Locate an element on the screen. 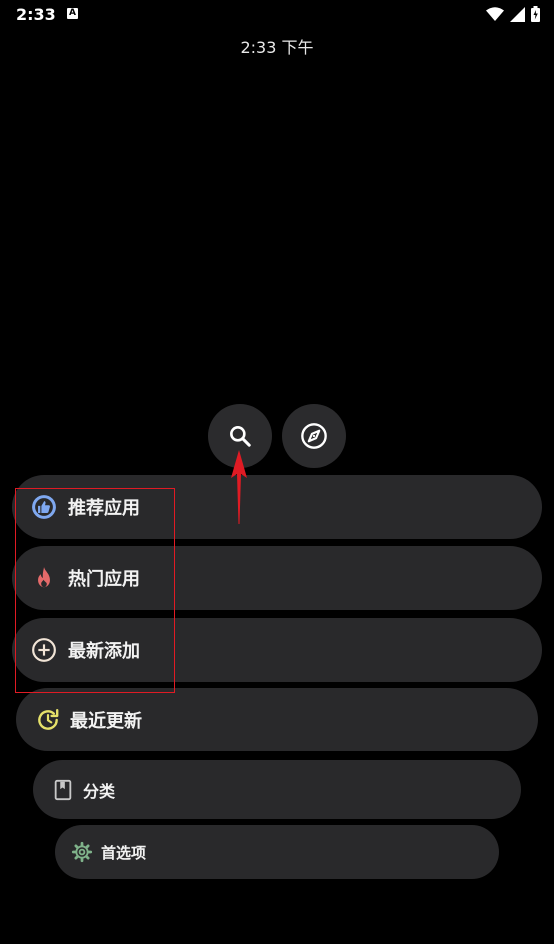 The image size is (554, 944). menu-item-label: 推荐应用 is located at coordinates (104, 508).